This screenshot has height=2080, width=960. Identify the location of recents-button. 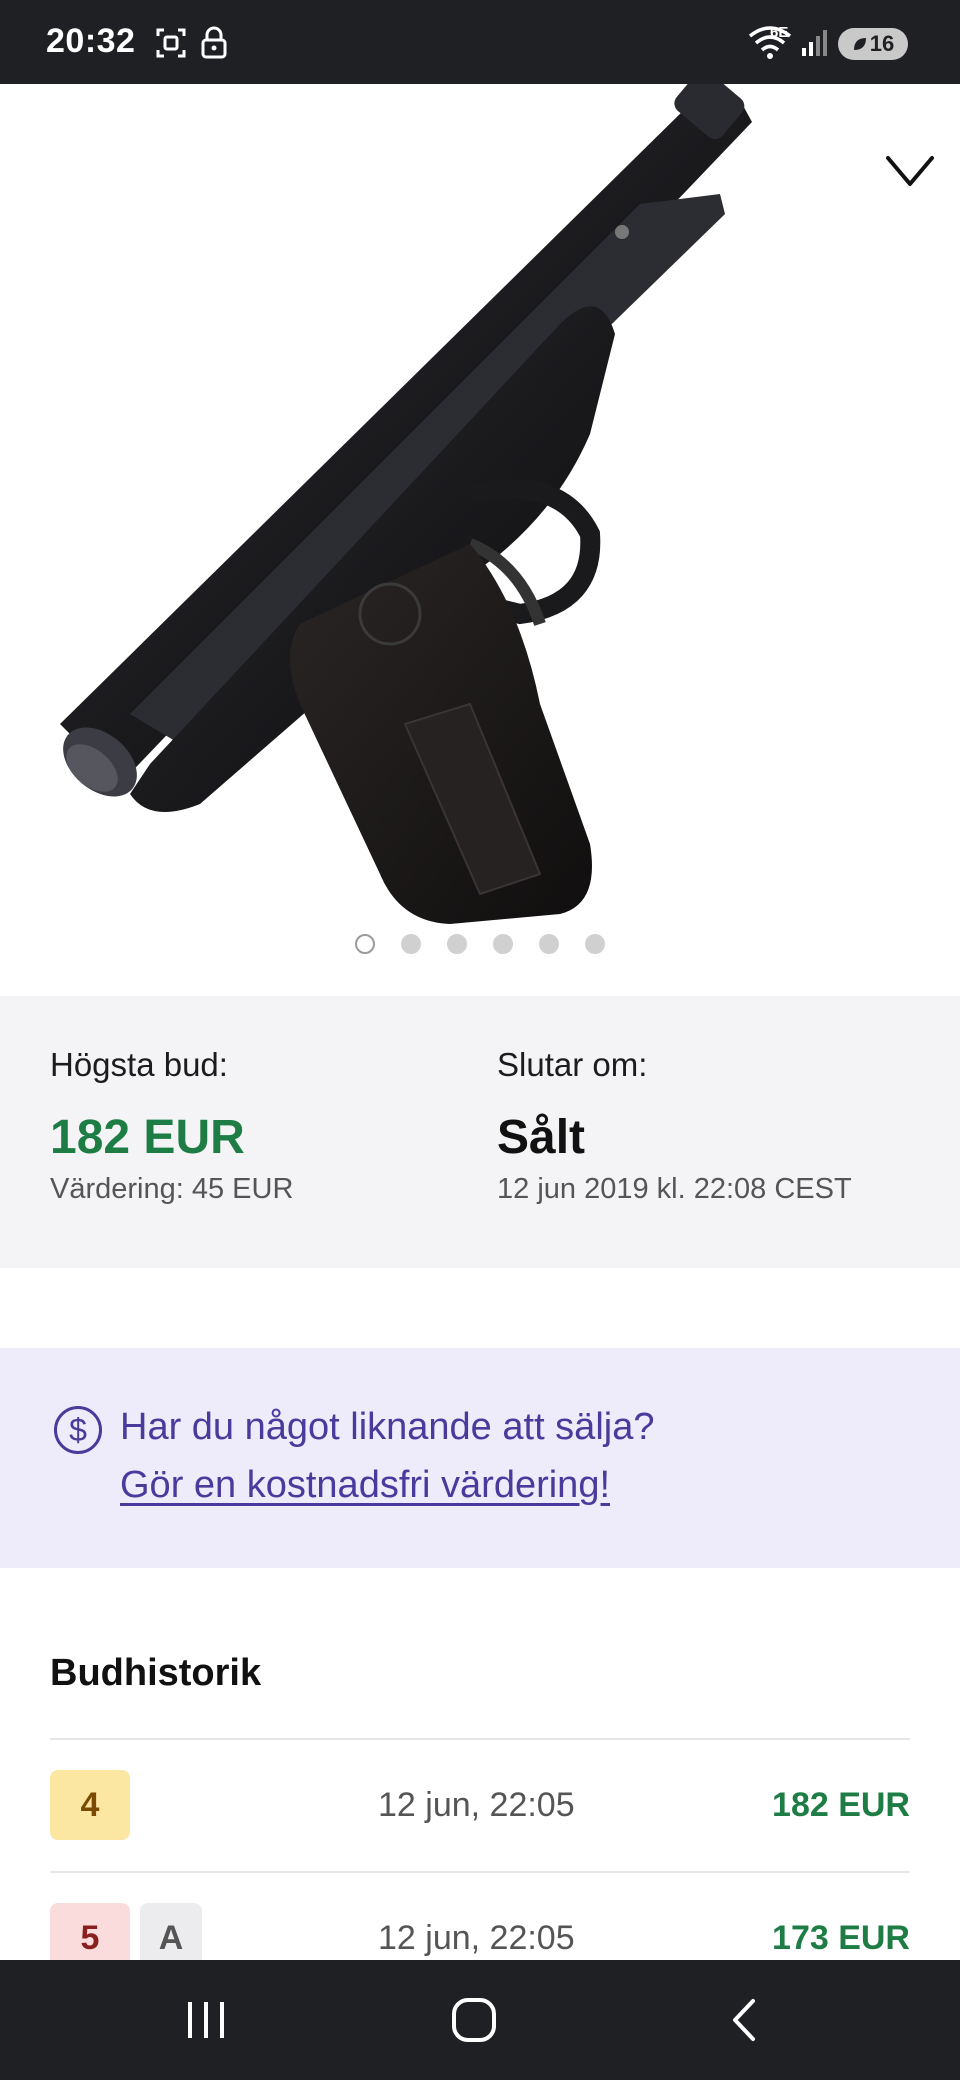
(206, 2020).